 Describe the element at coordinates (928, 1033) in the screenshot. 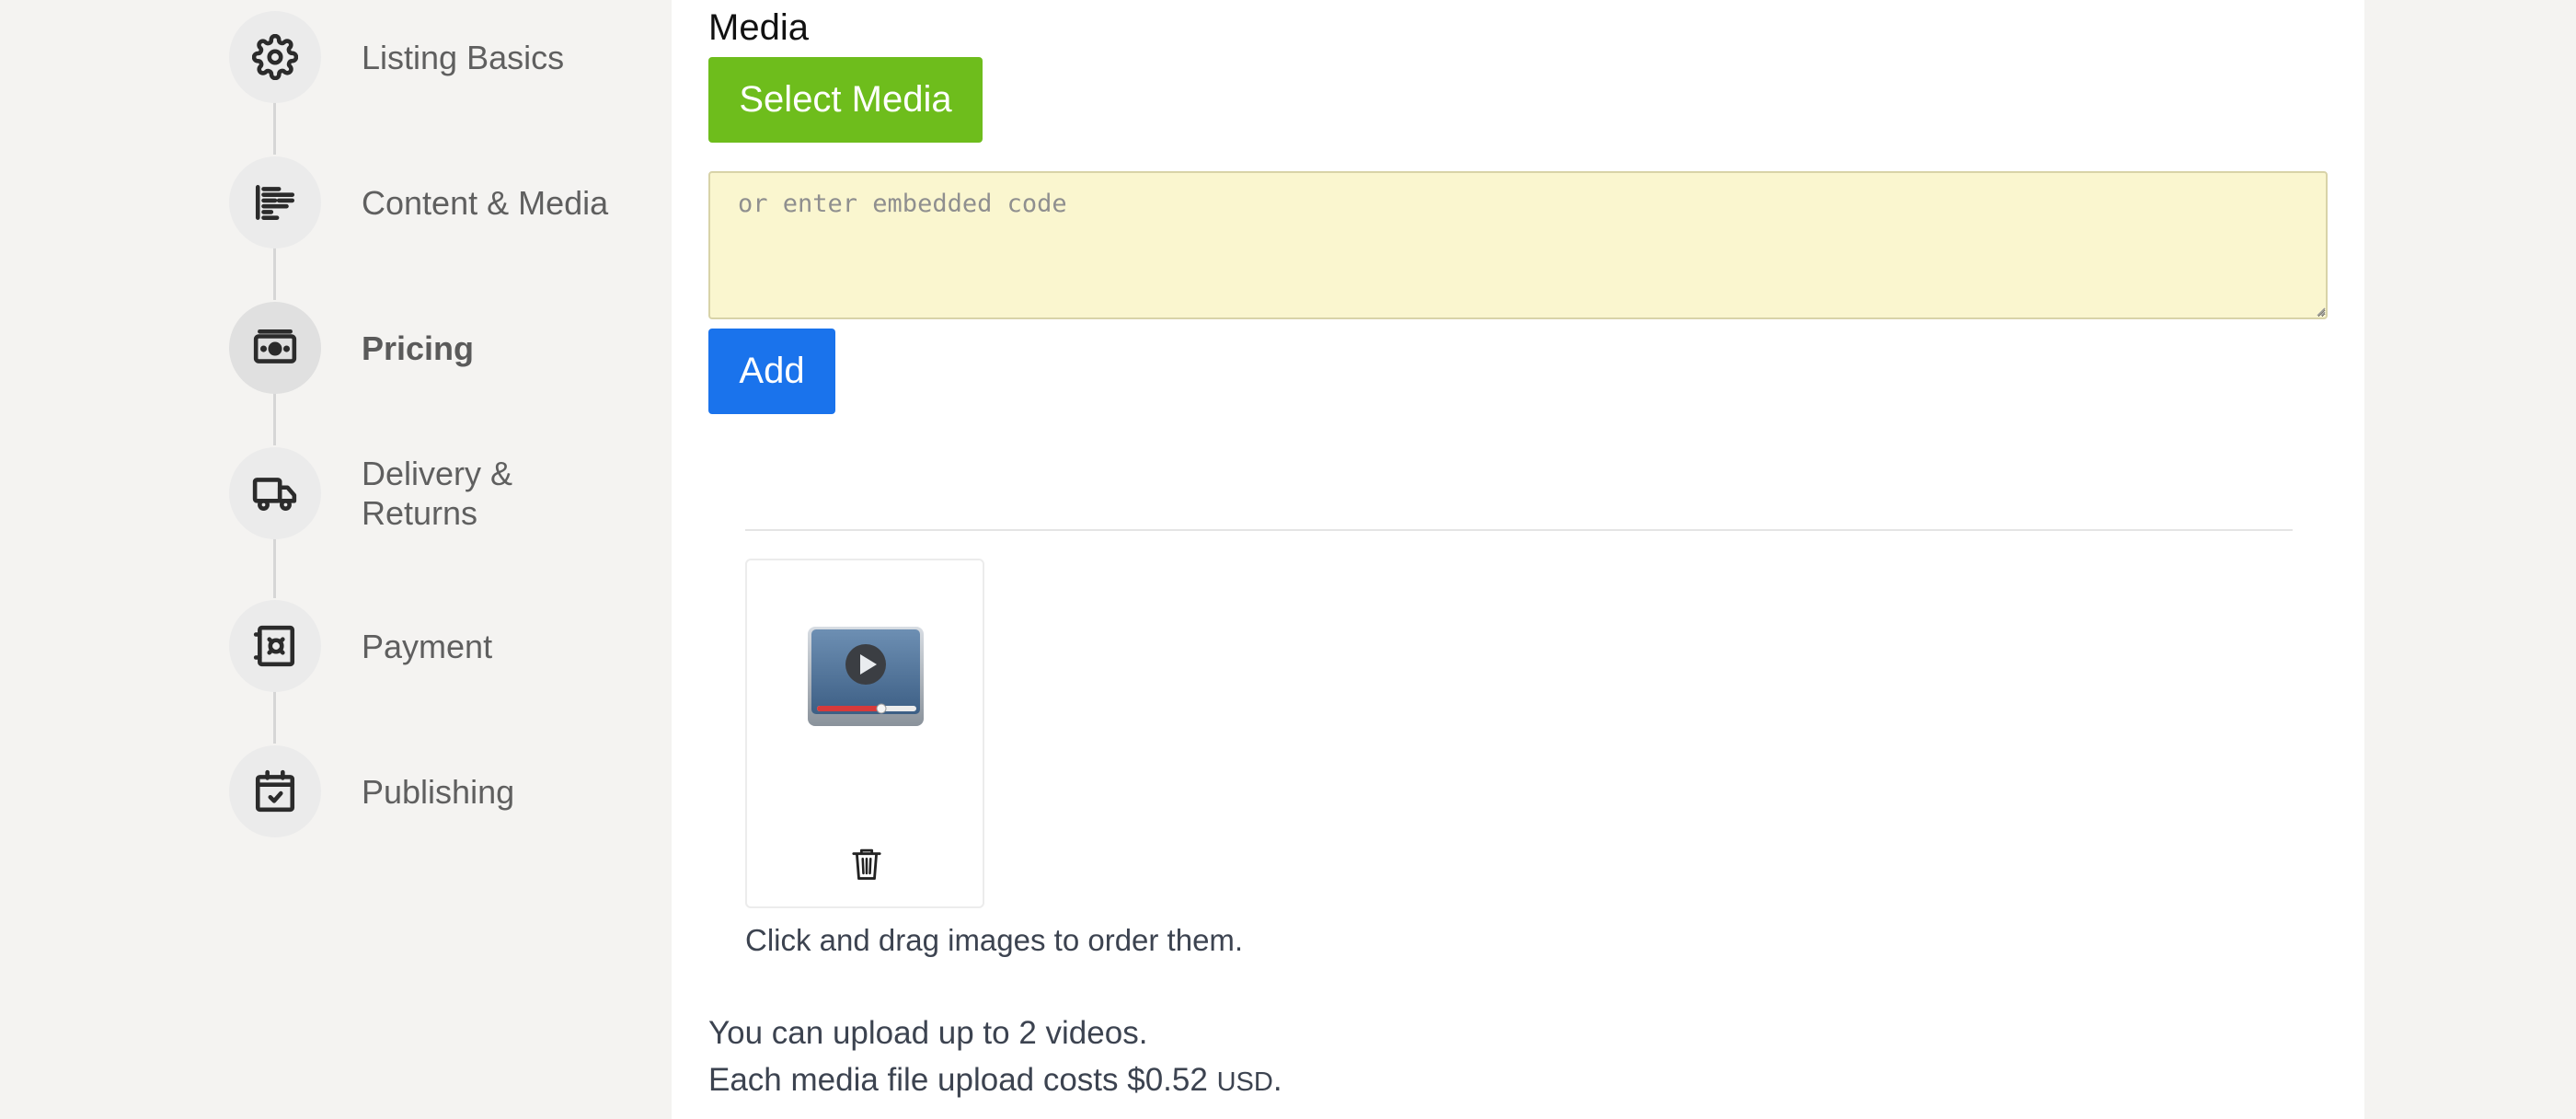

I see `upload-limit-text: You can upload up to 2 videos.` at that location.